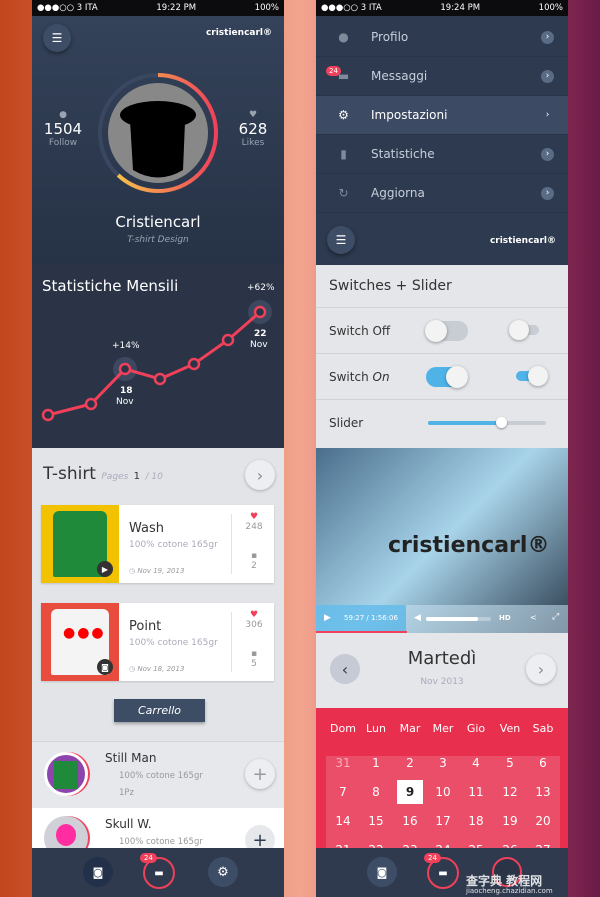 Image resolution: width=600 pixels, height=897 pixels. I want to click on chart-line, so click(154, 363).